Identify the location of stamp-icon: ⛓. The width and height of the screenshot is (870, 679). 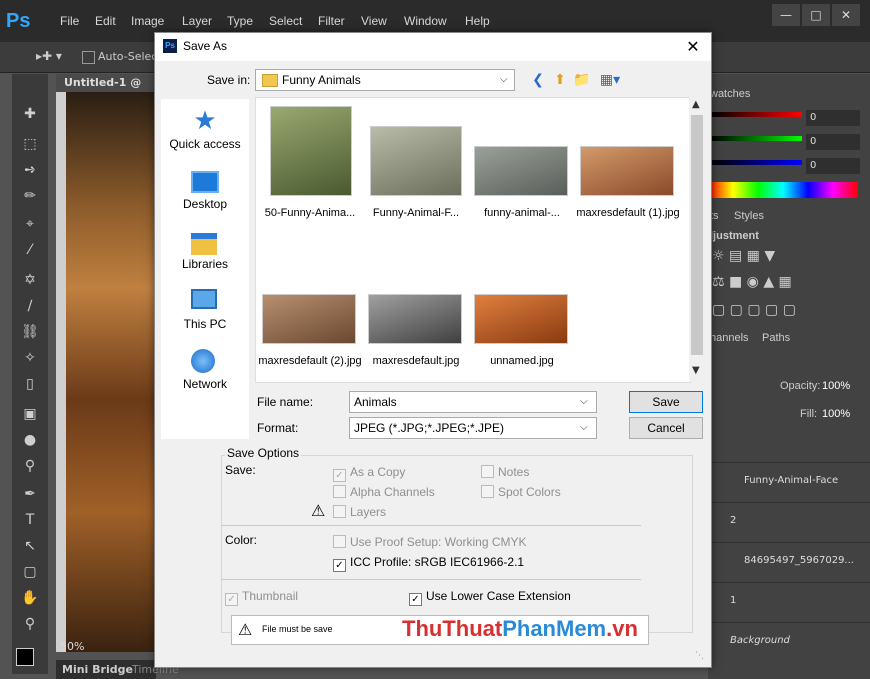
(30, 332).